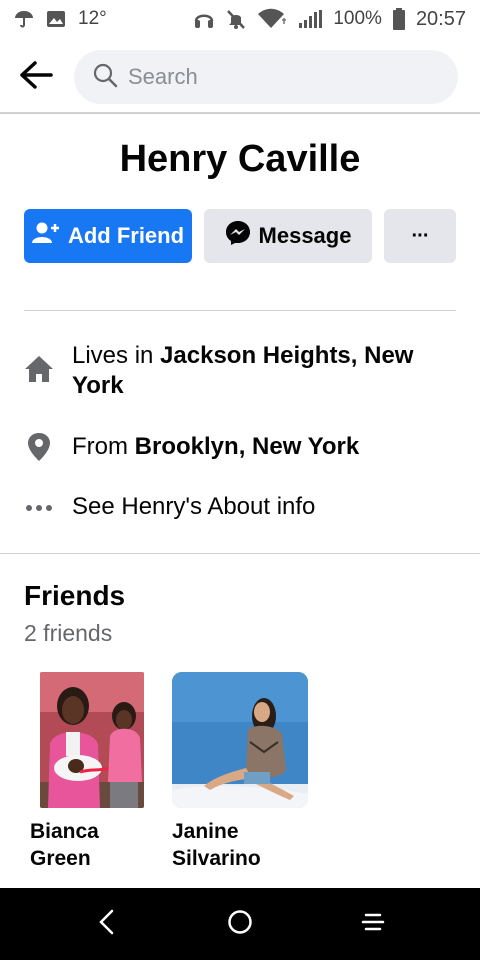 The width and height of the screenshot is (480, 960). Describe the element at coordinates (236, 19) in the screenshot. I see `mute-bell-icon` at that location.